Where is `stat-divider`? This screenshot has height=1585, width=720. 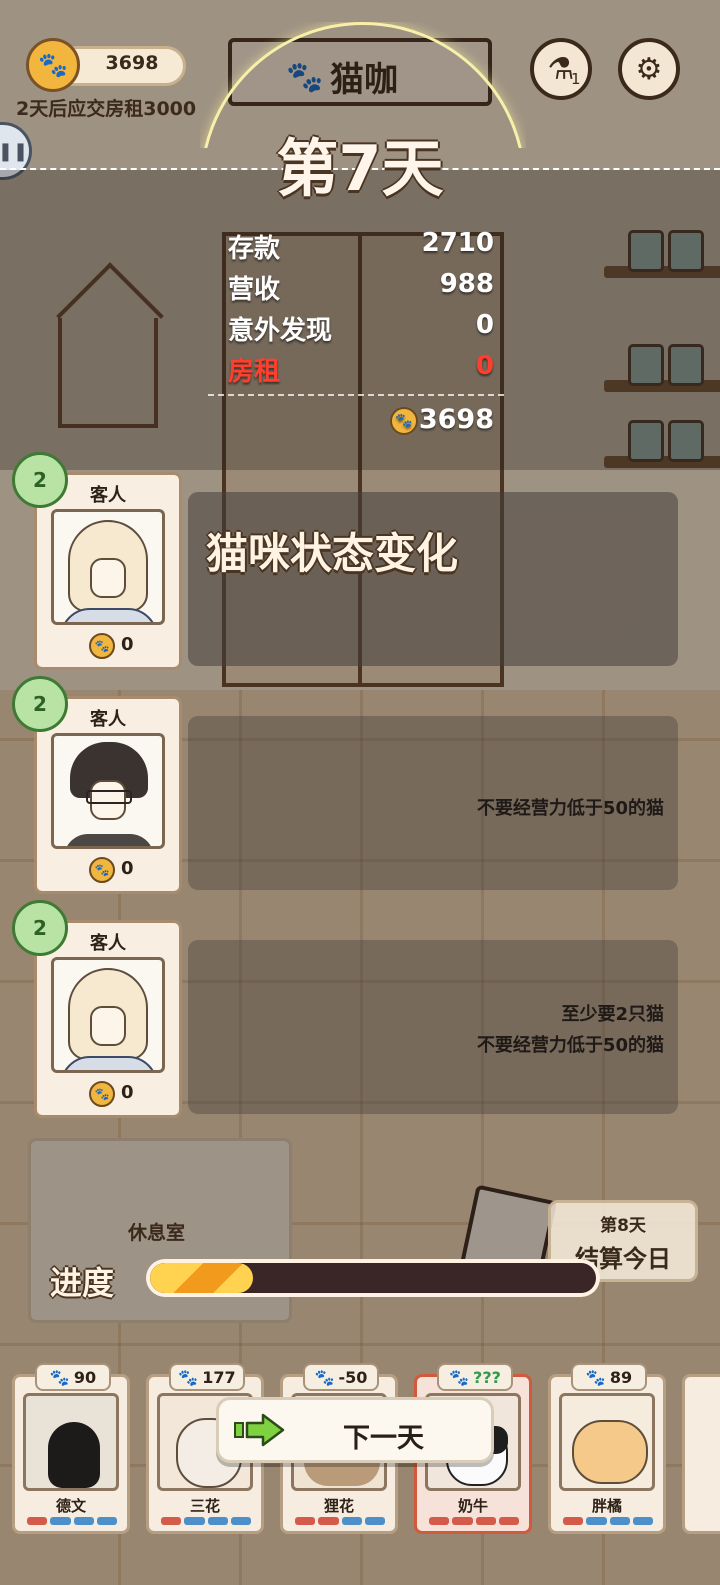 stat-divider is located at coordinates (356, 395).